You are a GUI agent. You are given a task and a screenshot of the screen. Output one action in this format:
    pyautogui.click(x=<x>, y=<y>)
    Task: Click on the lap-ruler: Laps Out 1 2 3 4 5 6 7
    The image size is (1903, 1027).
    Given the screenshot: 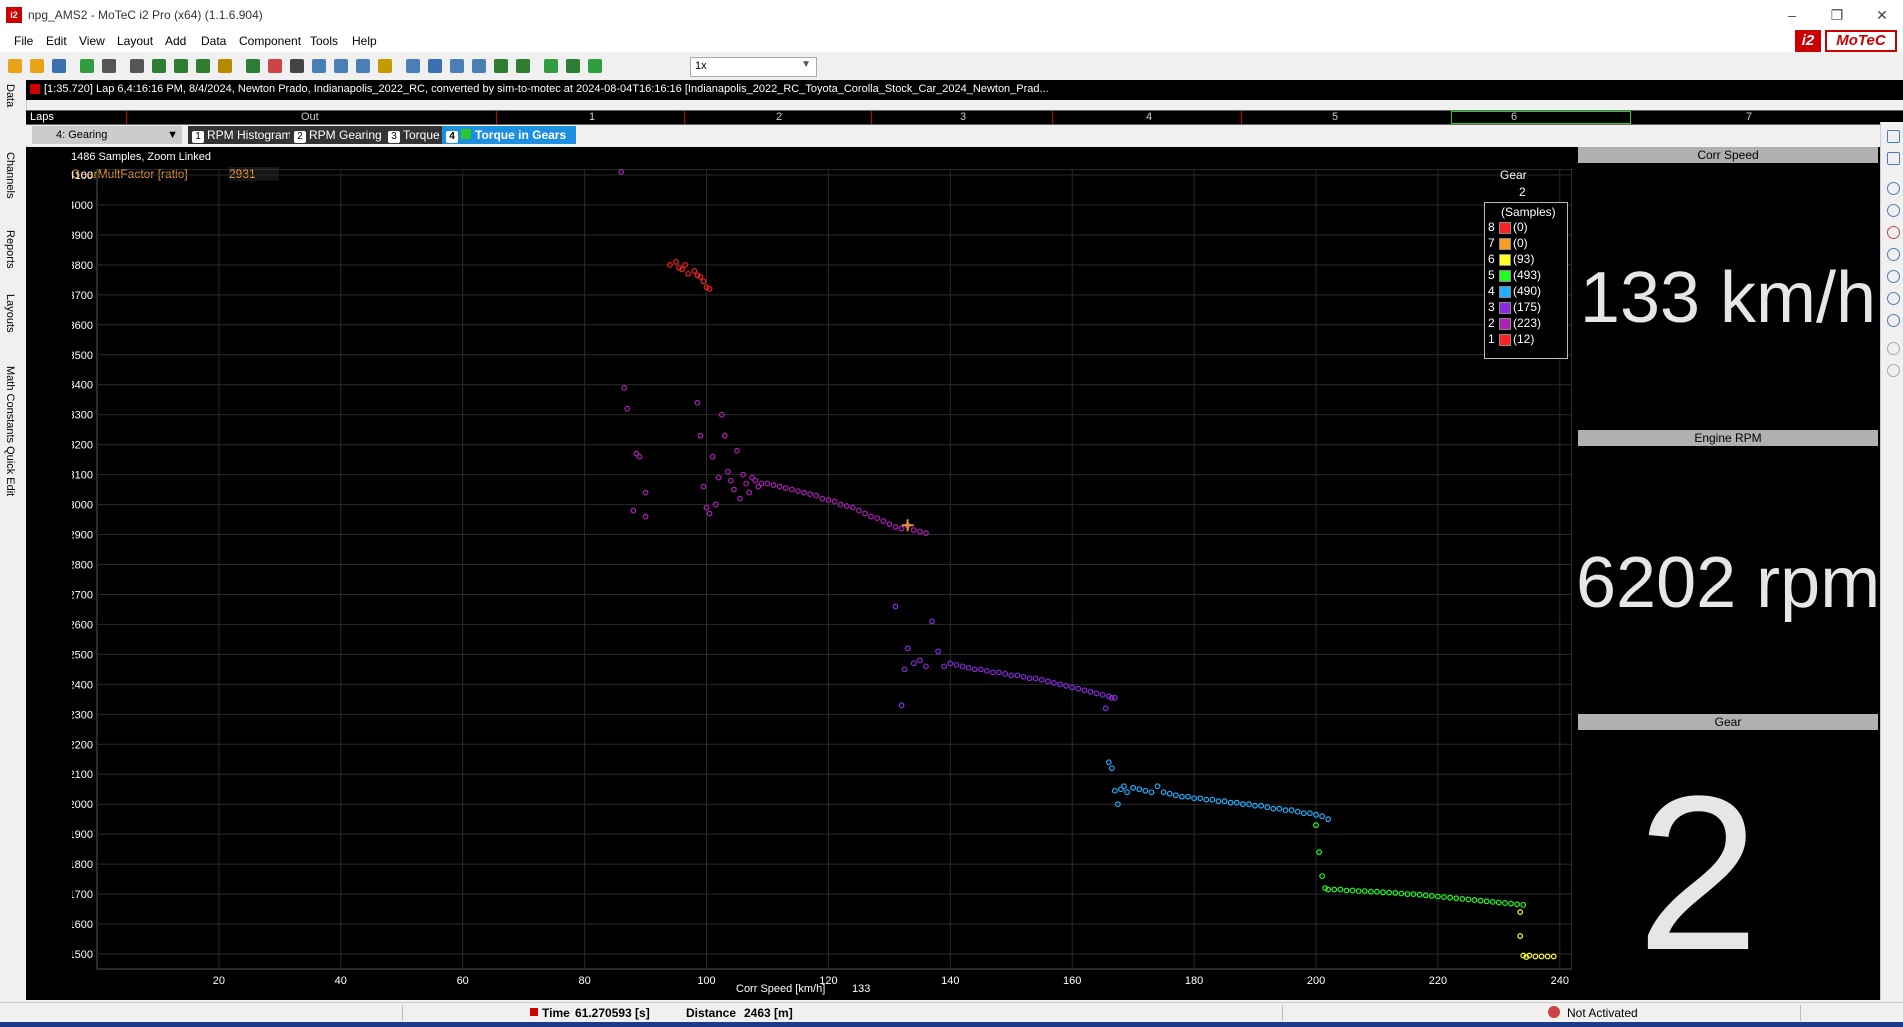 What is the action you would take?
    pyautogui.click(x=964, y=117)
    